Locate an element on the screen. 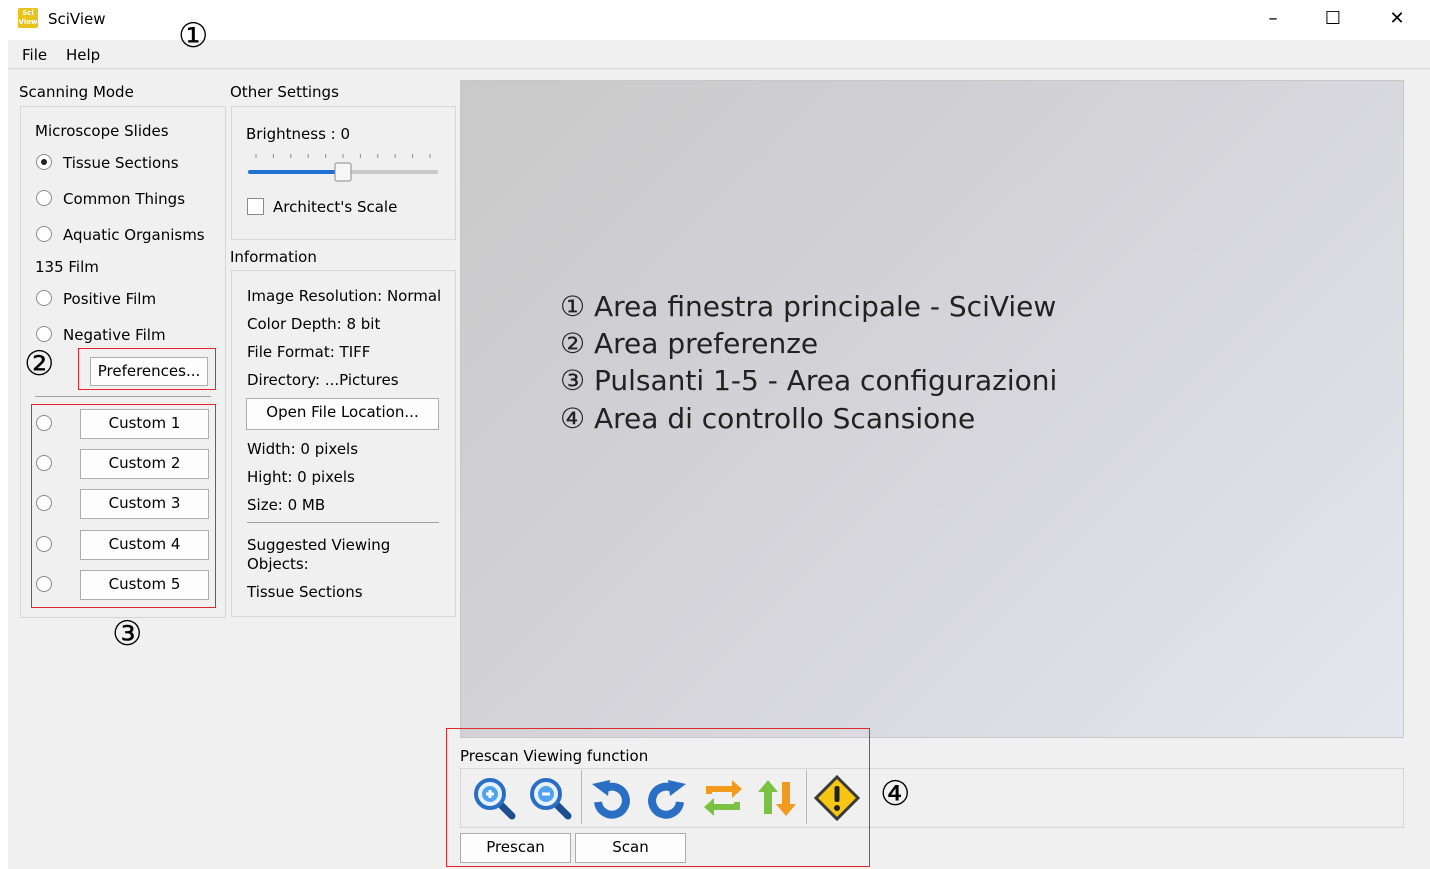  menu-help: Help is located at coordinates (83, 55).